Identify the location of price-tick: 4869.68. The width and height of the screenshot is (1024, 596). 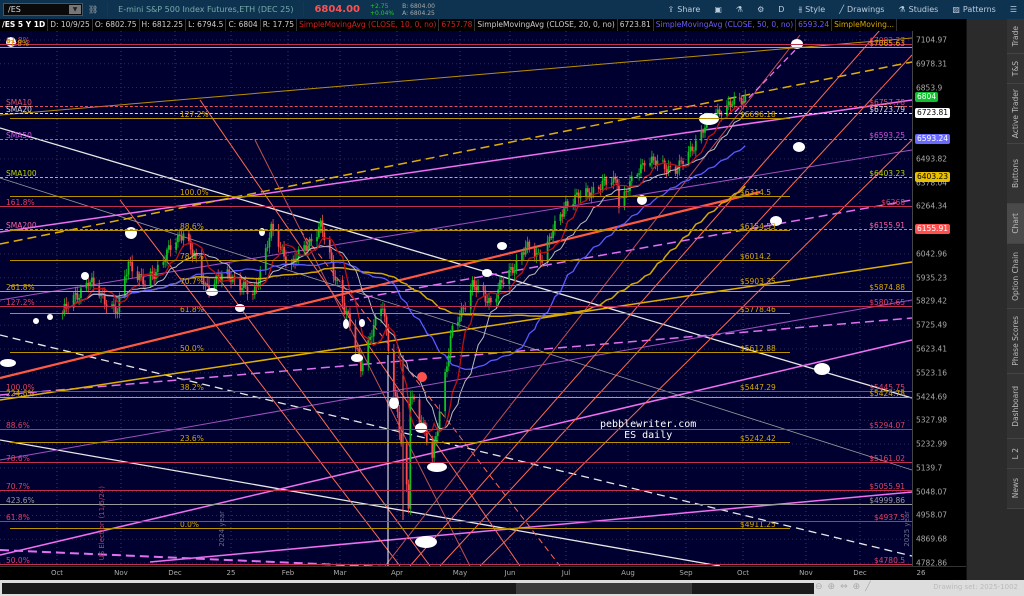
(932, 539).